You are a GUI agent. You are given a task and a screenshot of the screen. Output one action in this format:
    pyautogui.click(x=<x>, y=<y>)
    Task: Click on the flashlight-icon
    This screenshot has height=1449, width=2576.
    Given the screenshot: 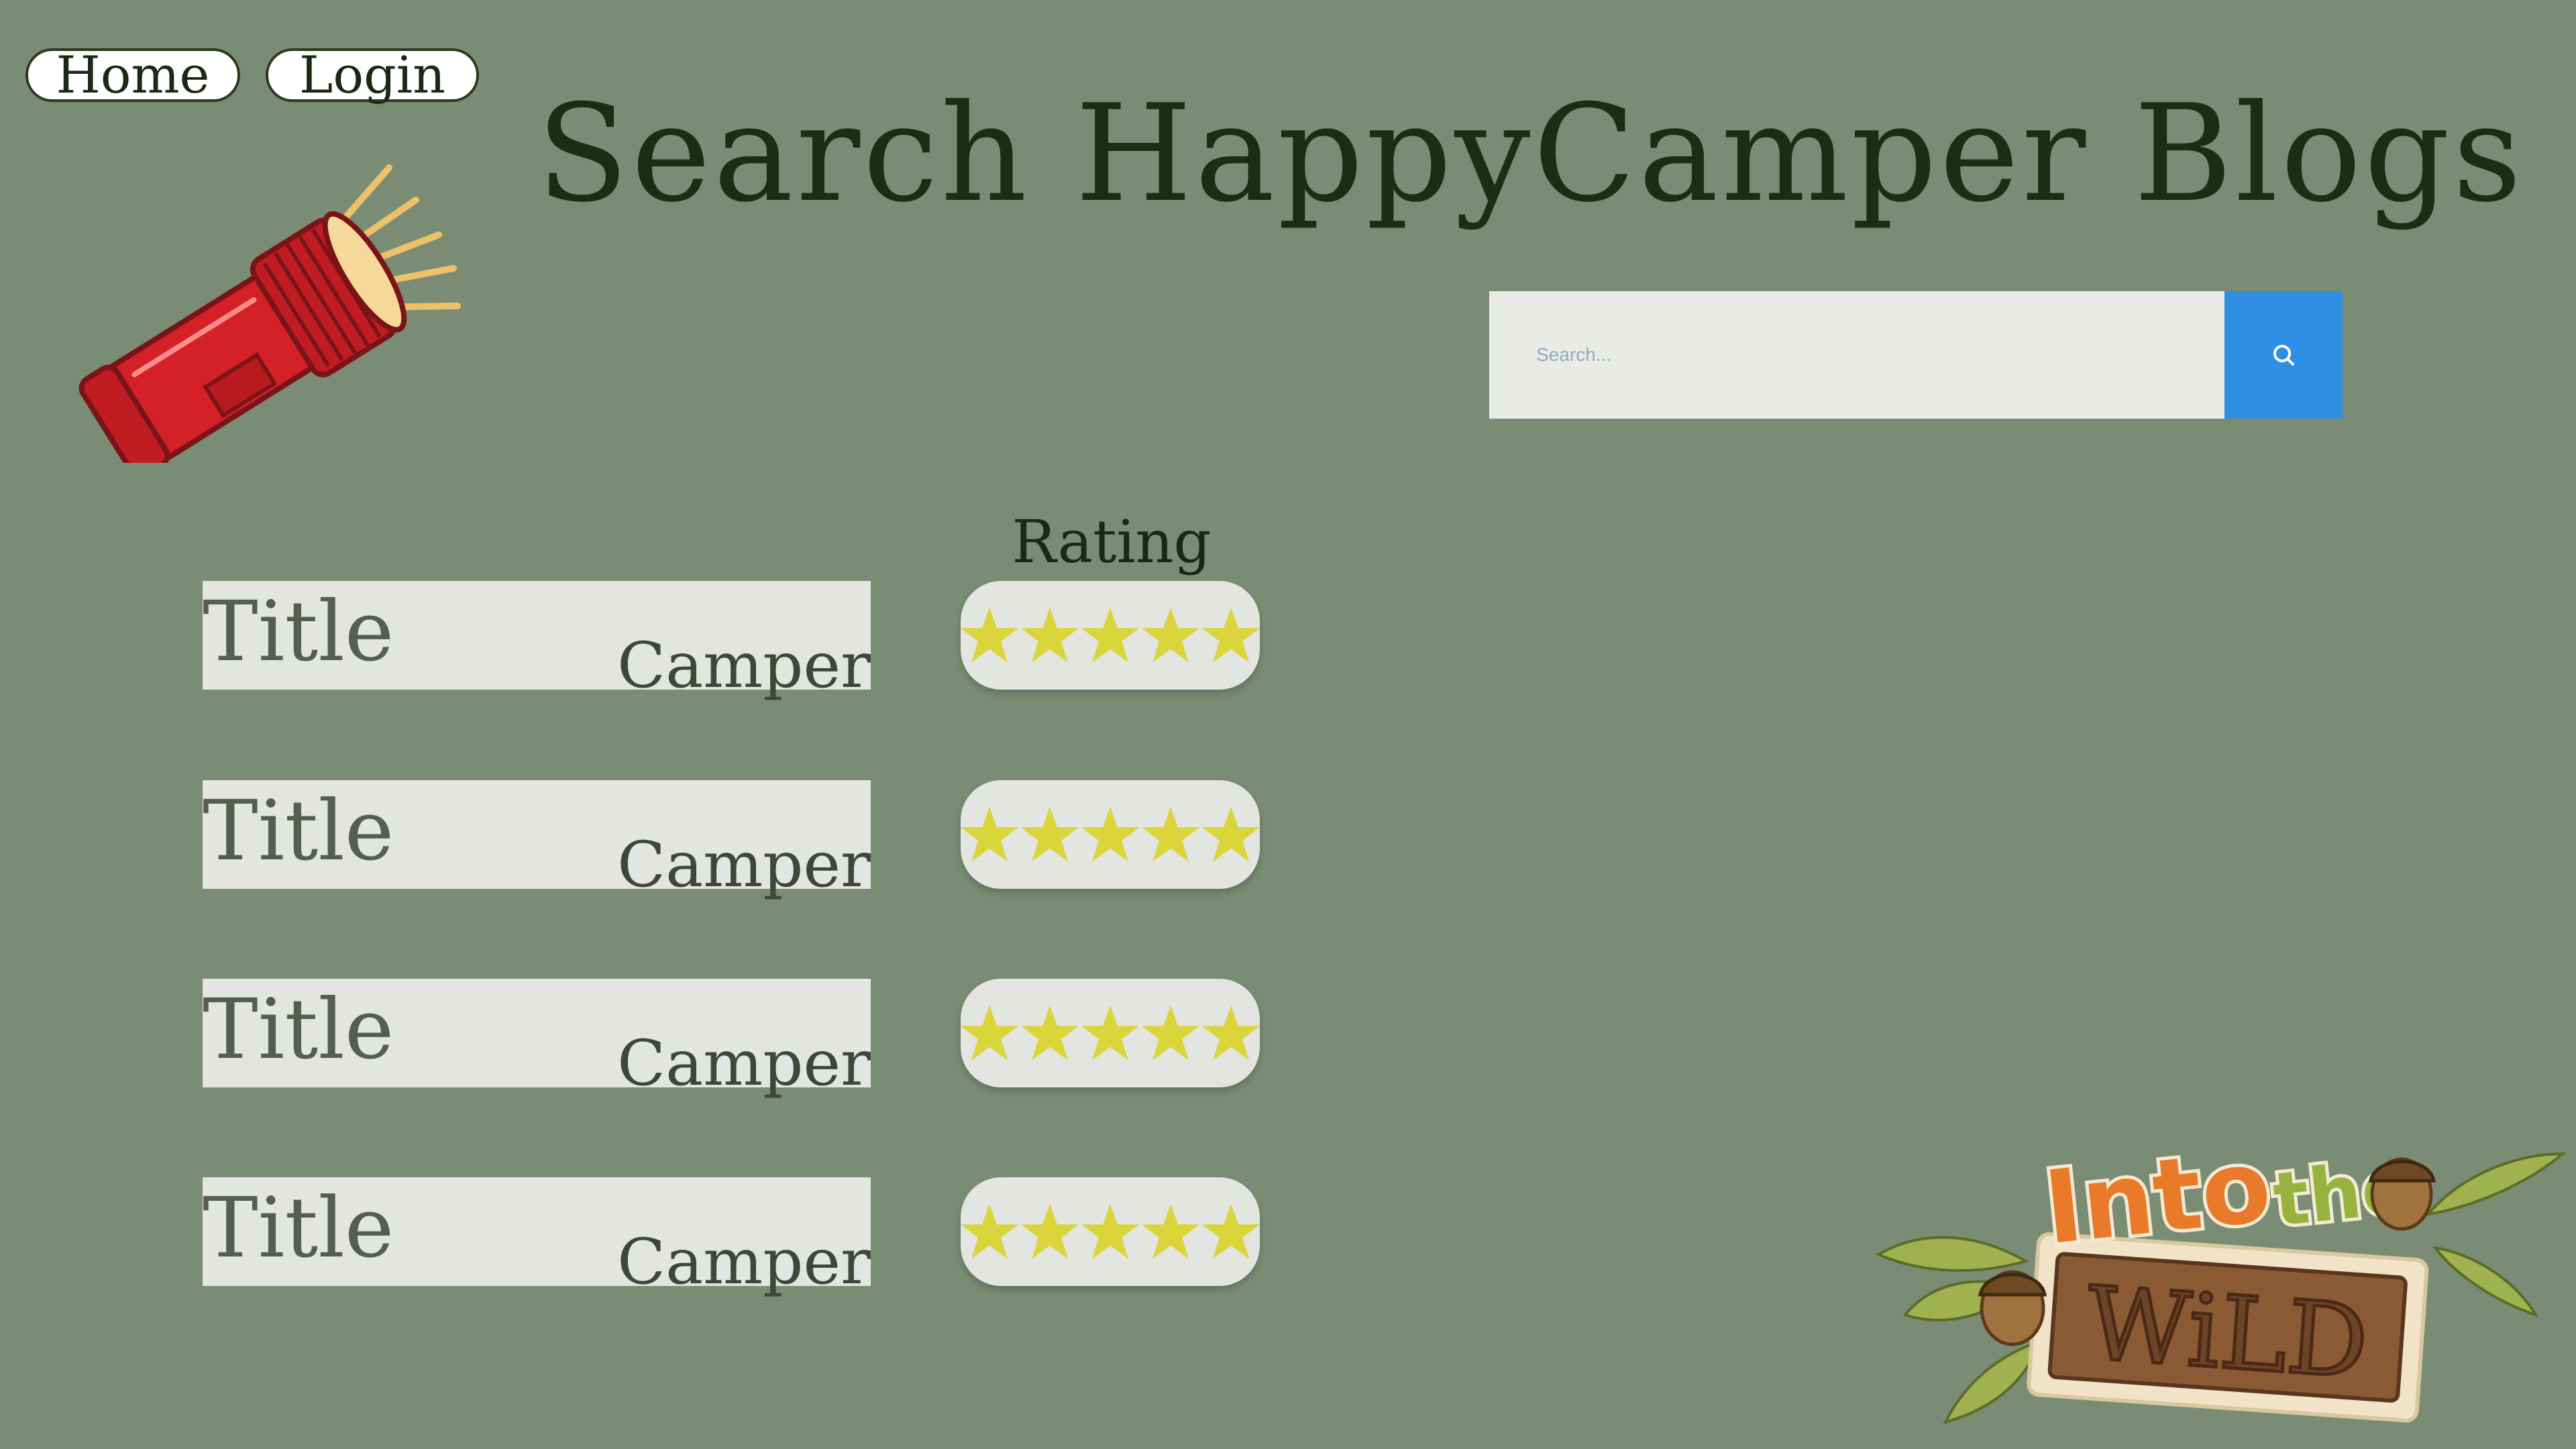 What is the action you would take?
    pyautogui.click(x=269, y=313)
    